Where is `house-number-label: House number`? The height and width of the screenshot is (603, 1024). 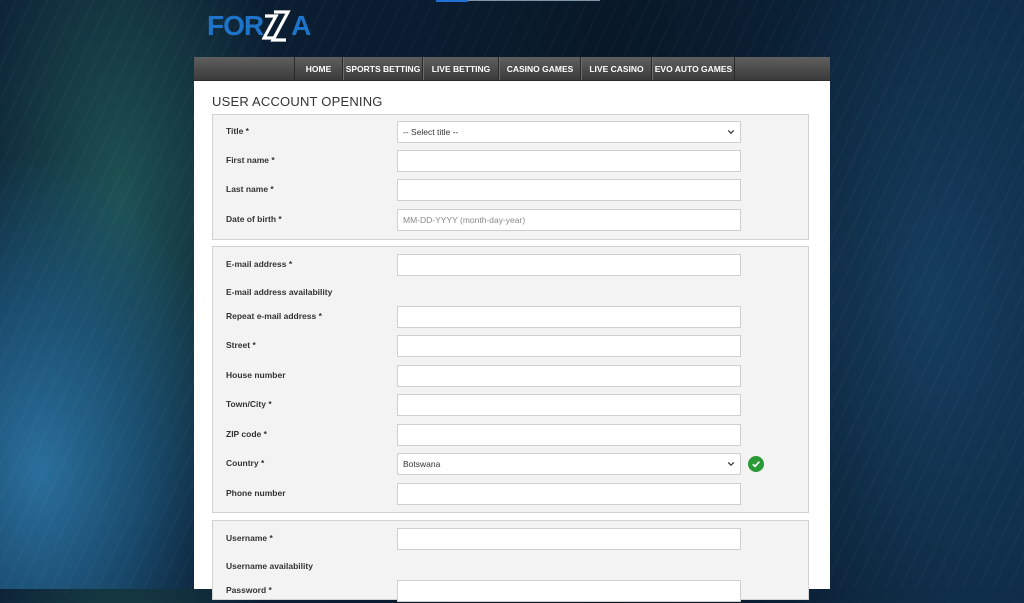
house-number-label: House number is located at coordinates (256, 375).